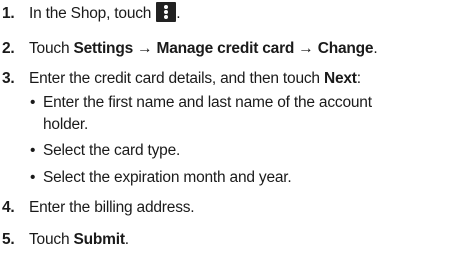 Image resolution: width=456 pixels, height=275 pixels. Describe the element at coordinates (8, 78) in the screenshot. I see `step-number: 3.` at that location.